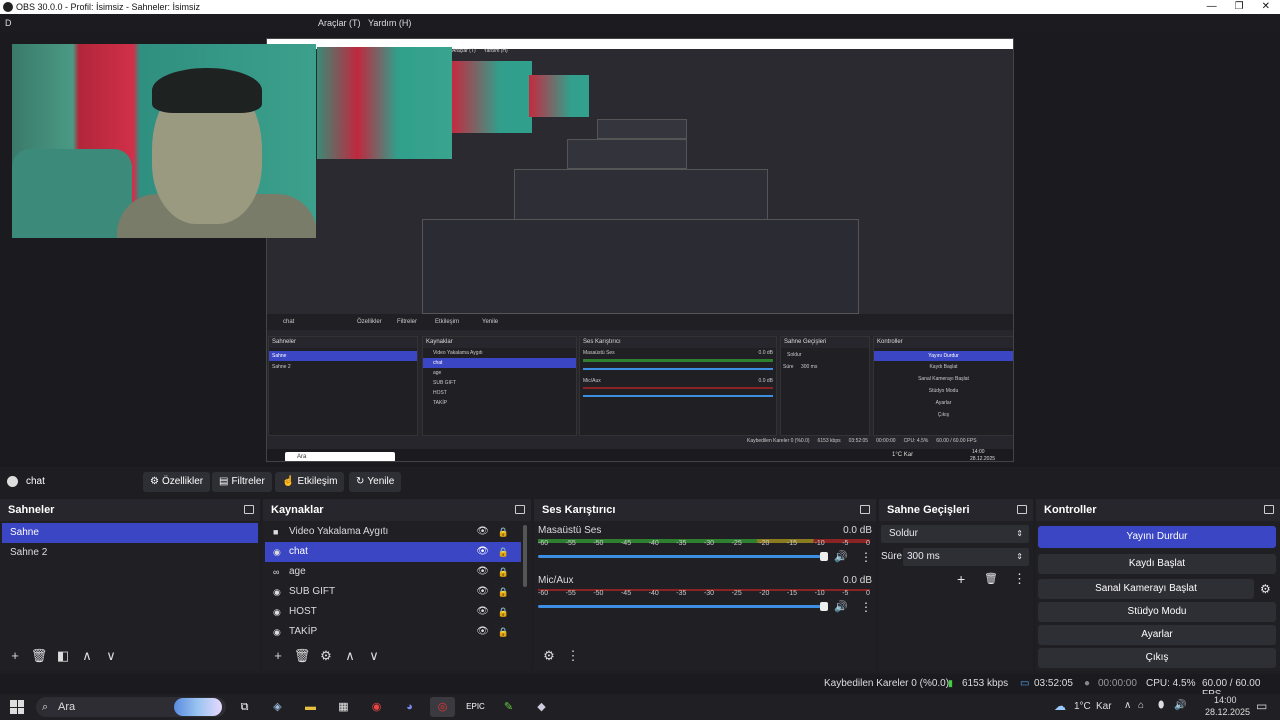 The height and width of the screenshot is (720, 1280). What do you see at coordinates (1225, 700) in the screenshot?
I see `clock-time: 14:00` at bounding box center [1225, 700].